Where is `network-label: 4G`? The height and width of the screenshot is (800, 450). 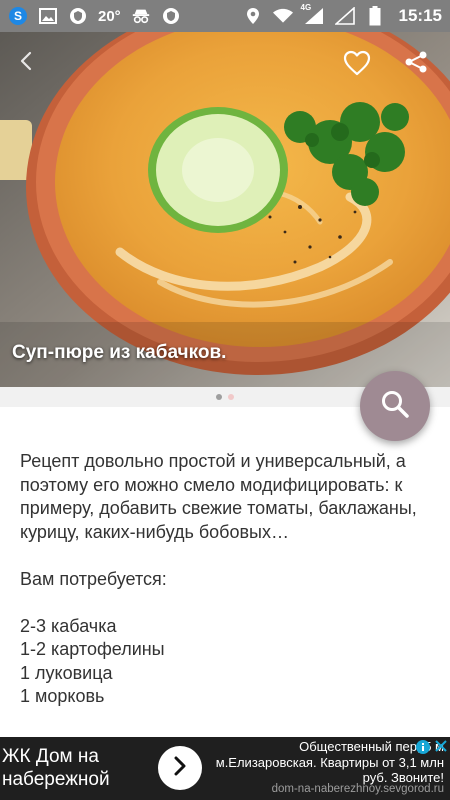
network-label: 4G is located at coordinates (306, 7).